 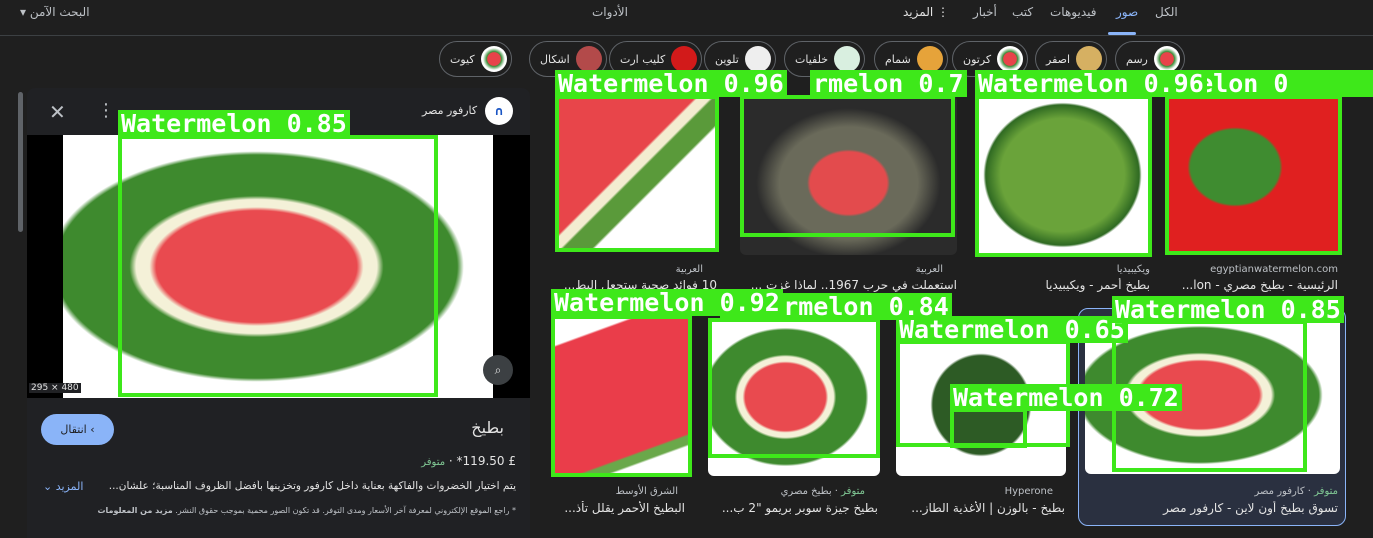 I want to click on detection-label: rmelon 0.7, so click(x=888, y=83).